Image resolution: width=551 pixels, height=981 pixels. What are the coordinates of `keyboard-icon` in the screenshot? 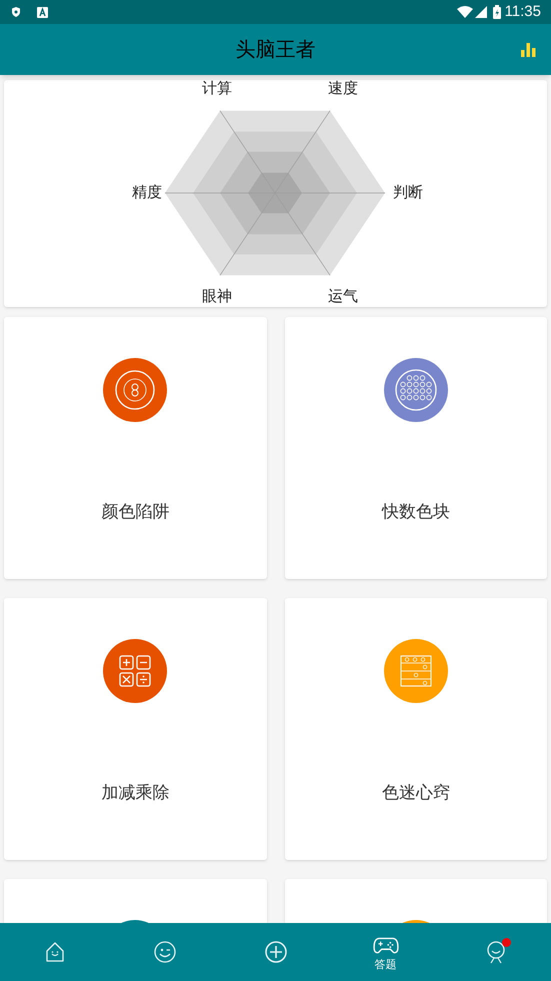 It's located at (42, 12).